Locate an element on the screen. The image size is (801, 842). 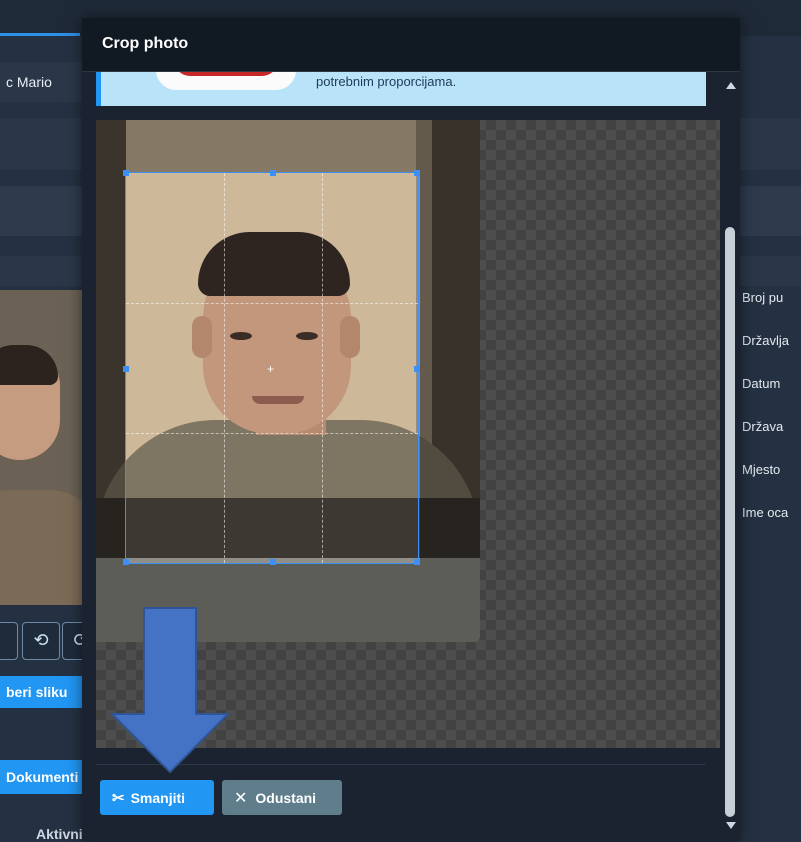
select-image-button: beri sliku is located at coordinates (41, 692).